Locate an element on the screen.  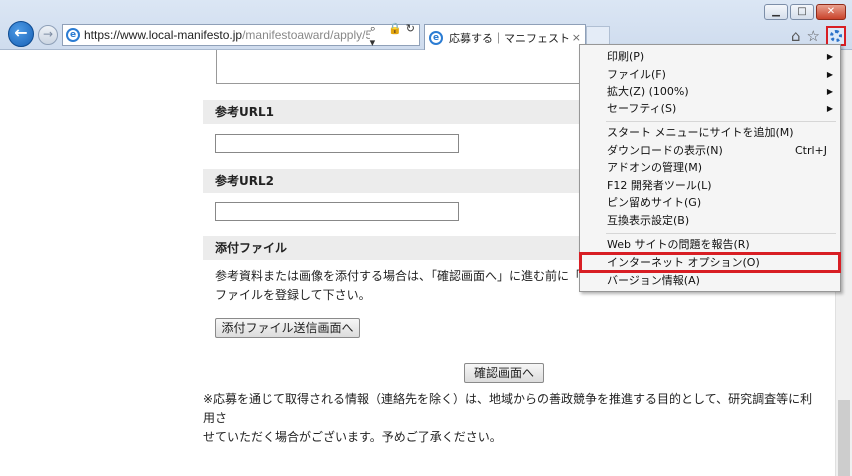
menu-item-report-problem: Web サイトの問題を報告(R) is located at coordinates (710, 244).